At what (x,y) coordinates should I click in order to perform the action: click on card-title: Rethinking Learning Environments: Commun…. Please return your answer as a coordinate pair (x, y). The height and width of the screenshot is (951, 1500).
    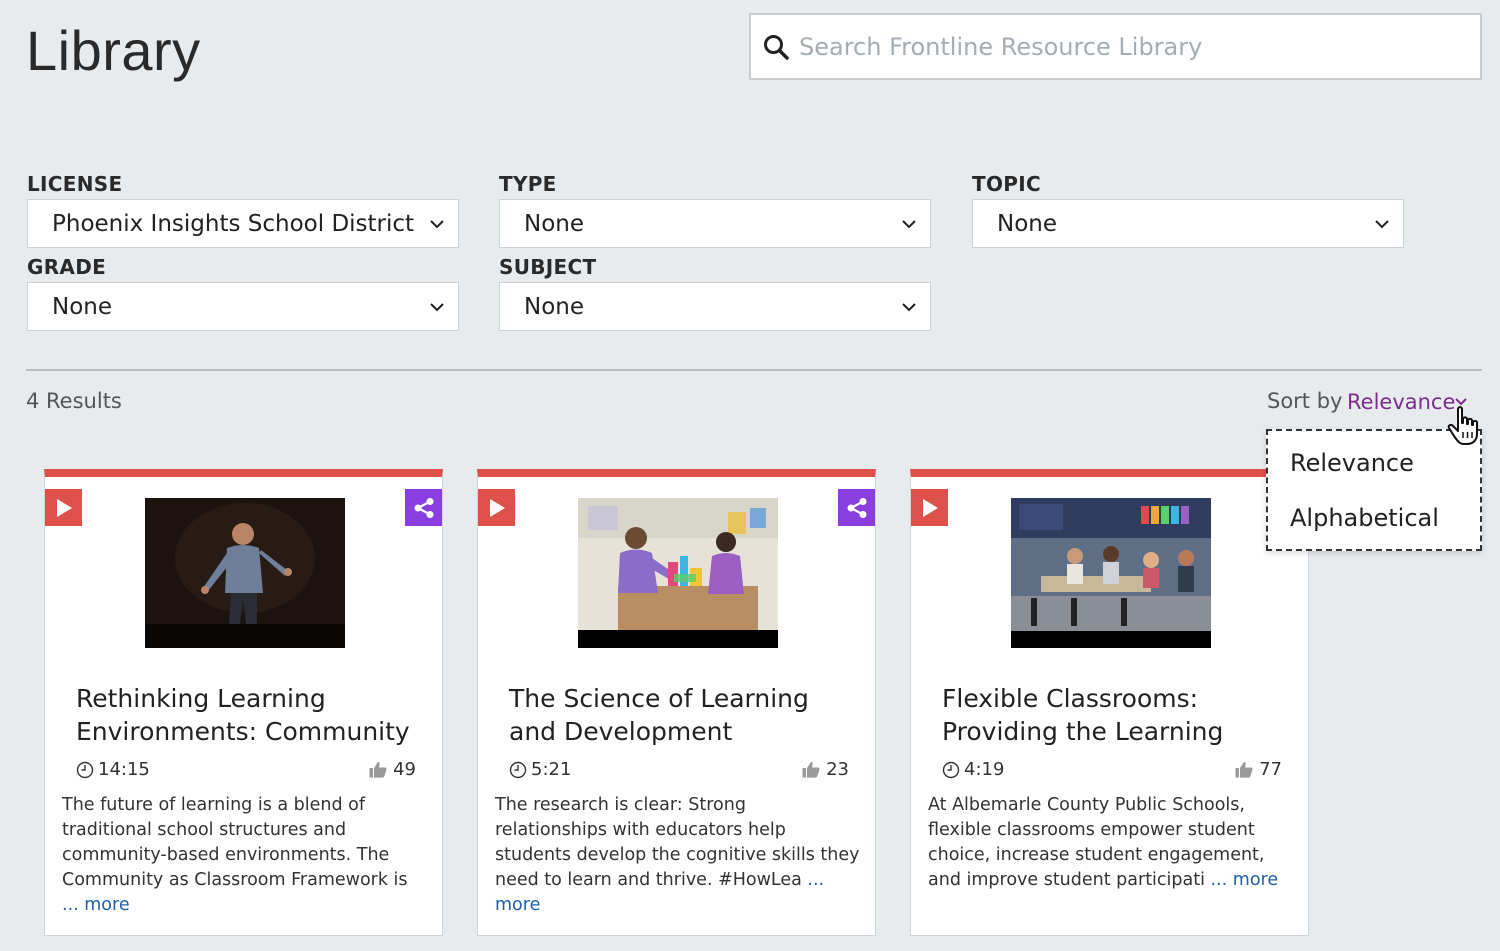
    Looking at the image, I should click on (248, 715).